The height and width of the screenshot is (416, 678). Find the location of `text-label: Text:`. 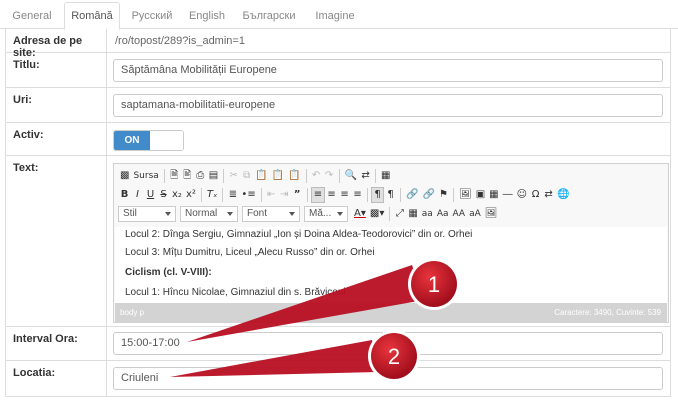

text-label: Text: is located at coordinates (56, 241).